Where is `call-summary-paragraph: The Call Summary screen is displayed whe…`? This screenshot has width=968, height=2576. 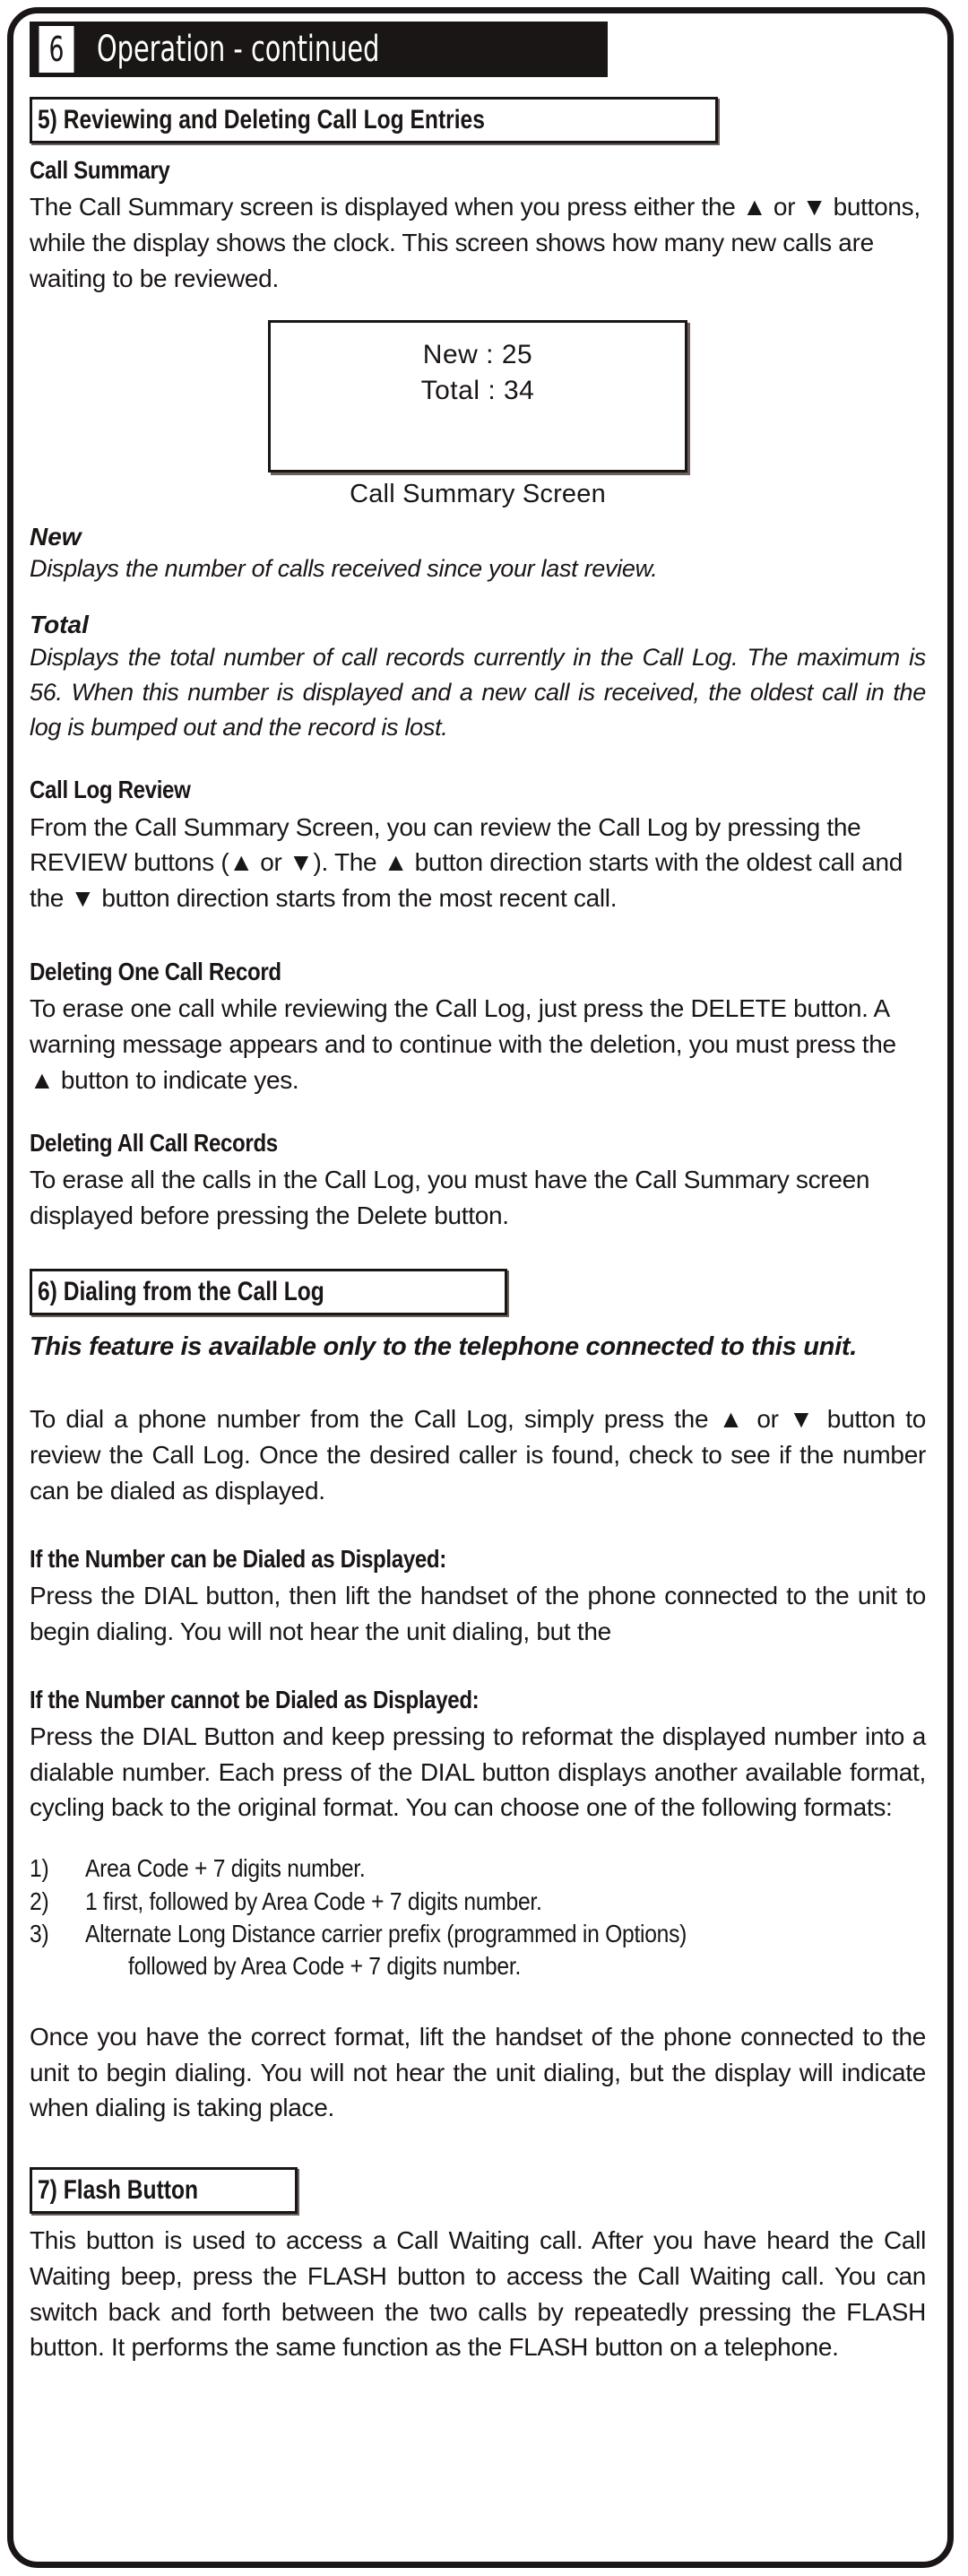 call-summary-paragraph: The Call Summary screen is displayed whe… is located at coordinates (475, 242).